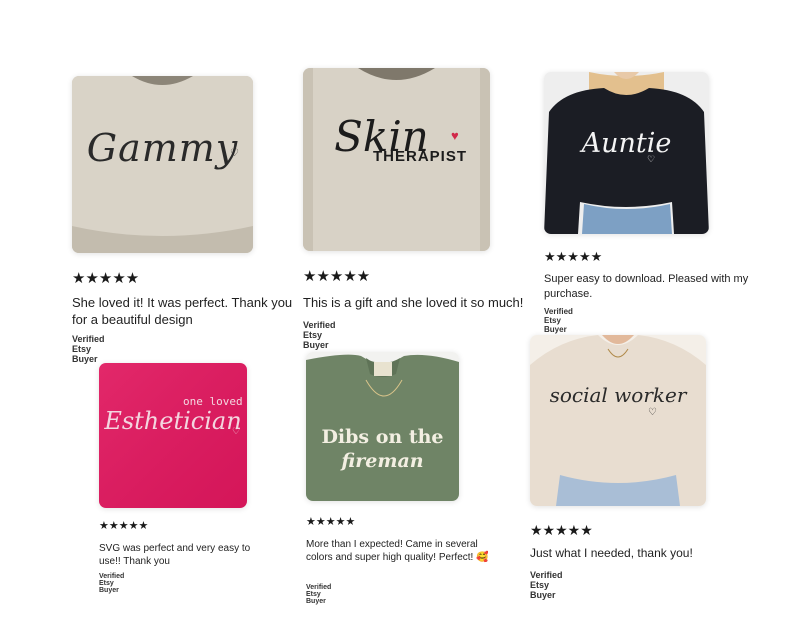  I want to click on product-photo: Gammy ♡, so click(162, 164).